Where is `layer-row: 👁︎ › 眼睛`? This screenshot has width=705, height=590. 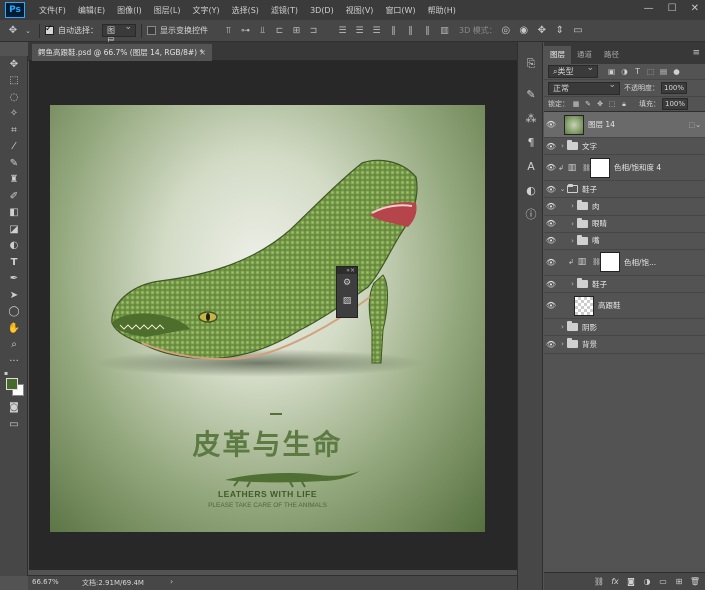 layer-row: 👁︎ › 眼睛 is located at coordinates (624, 224).